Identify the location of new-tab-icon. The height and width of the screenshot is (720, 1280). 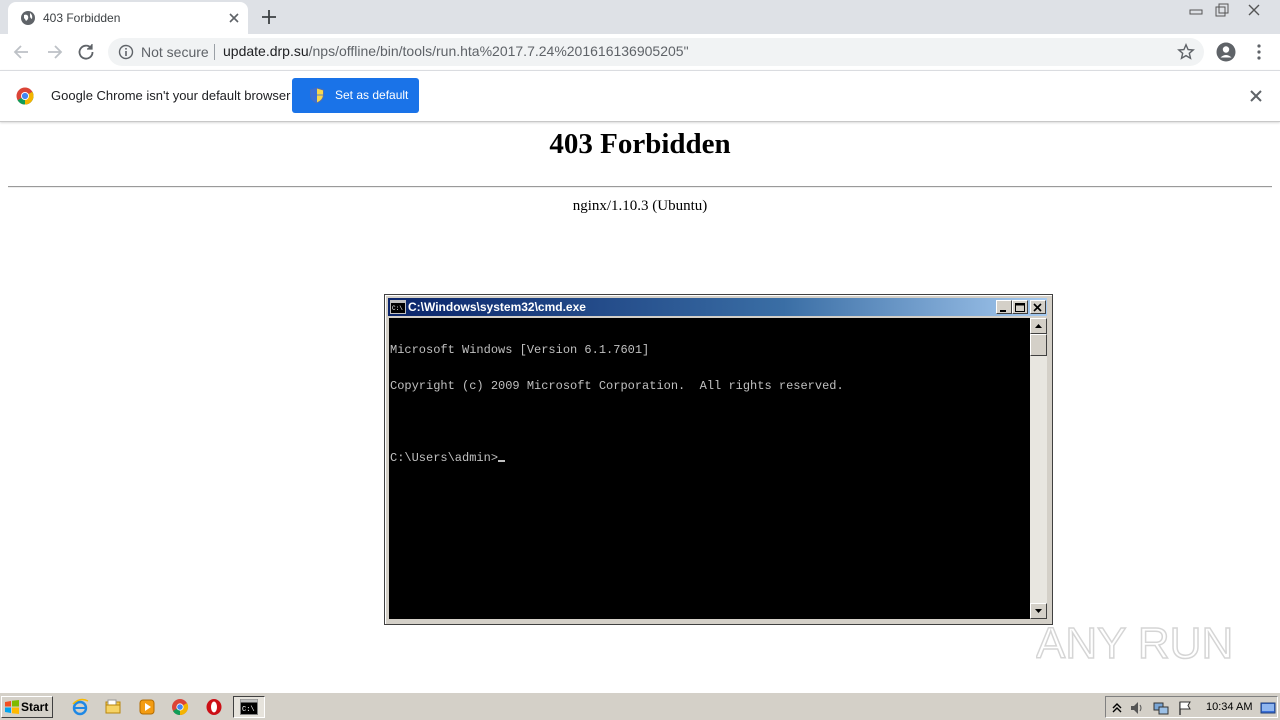
(269, 17).